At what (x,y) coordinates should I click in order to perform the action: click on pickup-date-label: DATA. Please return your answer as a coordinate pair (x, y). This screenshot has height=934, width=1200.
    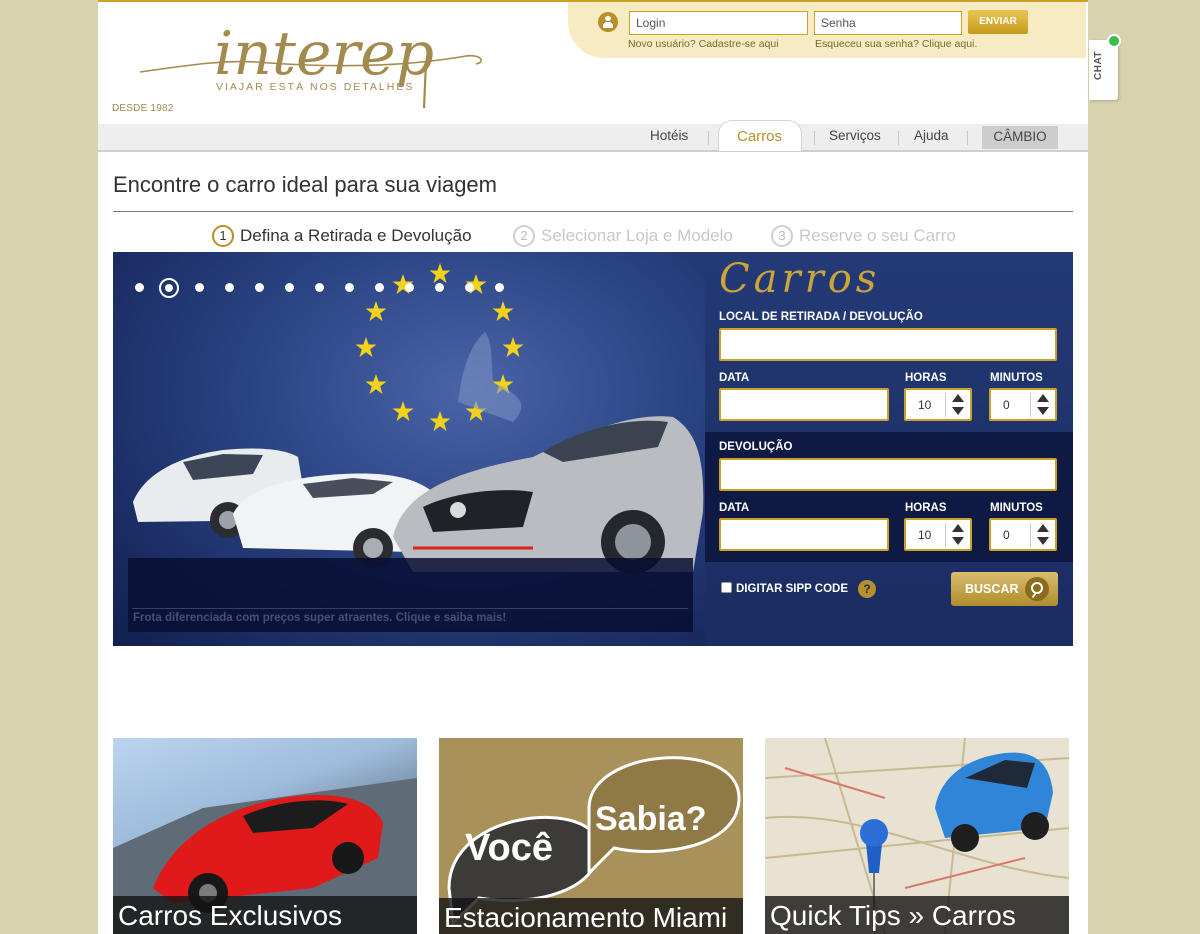
    Looking at the image, I should click on (734, 378).